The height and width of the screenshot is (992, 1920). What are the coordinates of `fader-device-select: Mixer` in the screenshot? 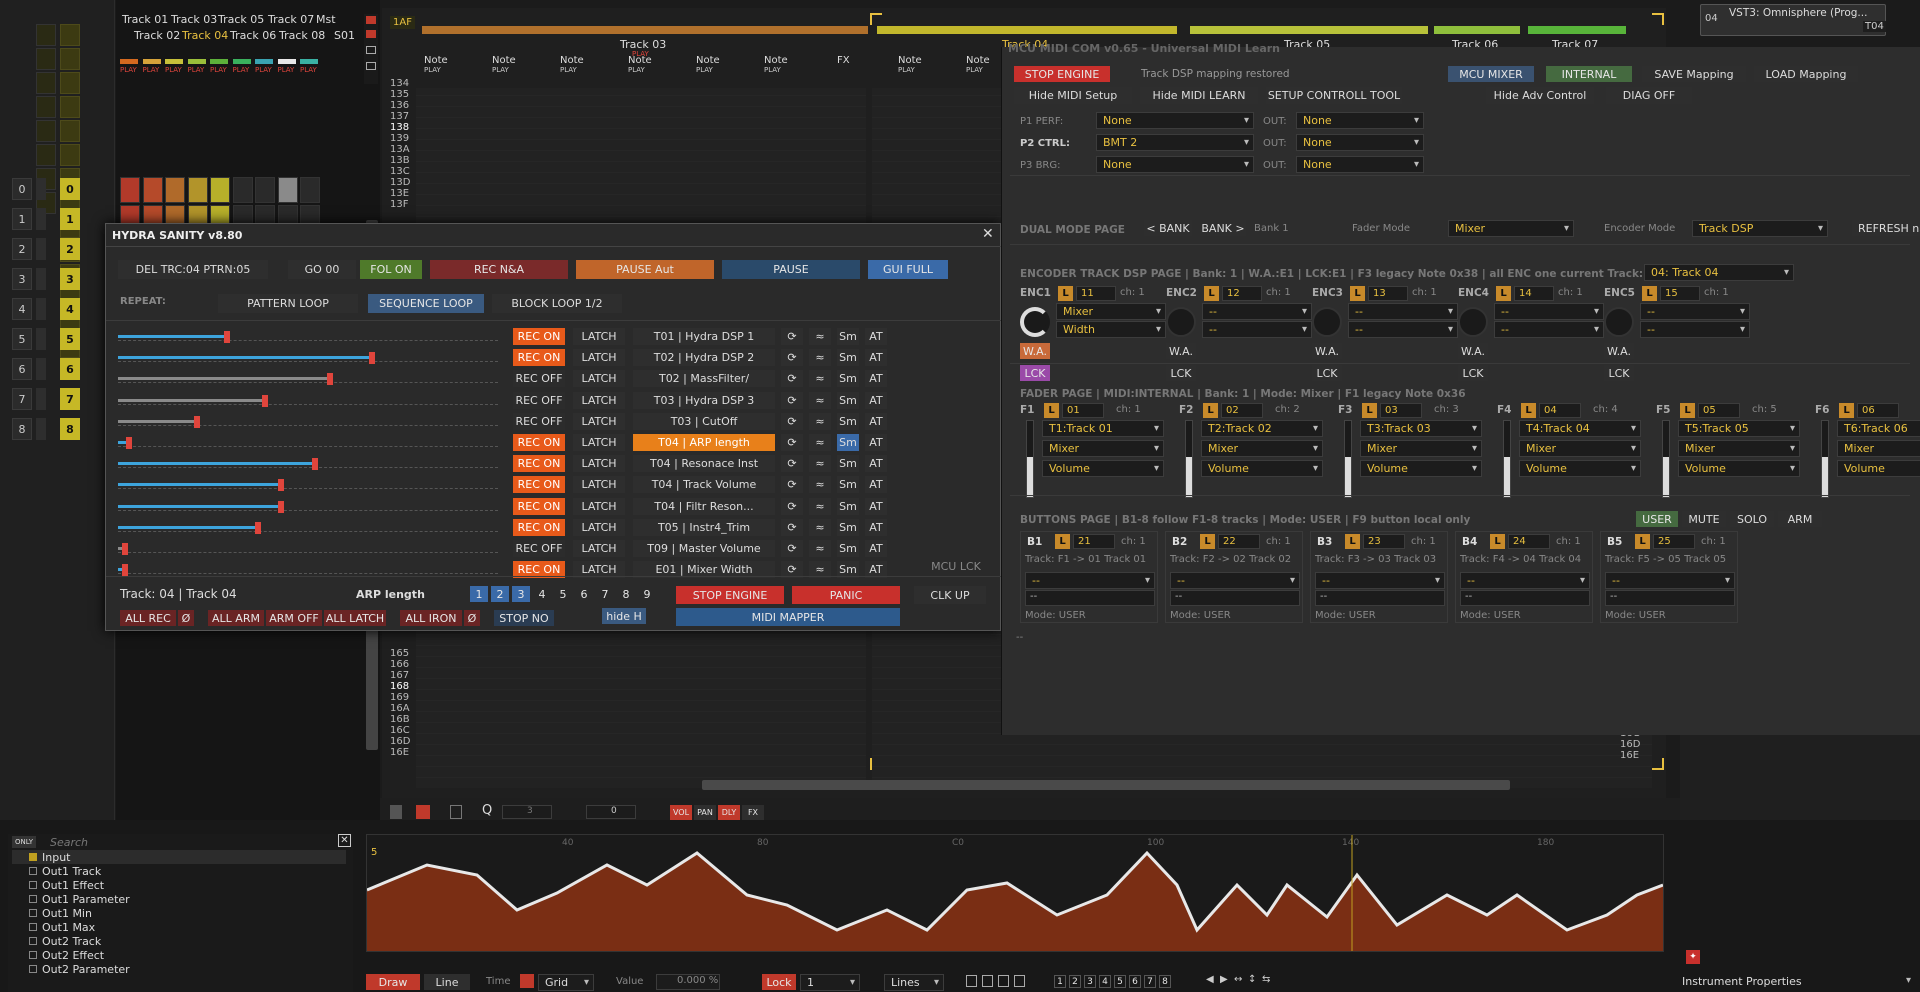 It's located at (1103, 448).